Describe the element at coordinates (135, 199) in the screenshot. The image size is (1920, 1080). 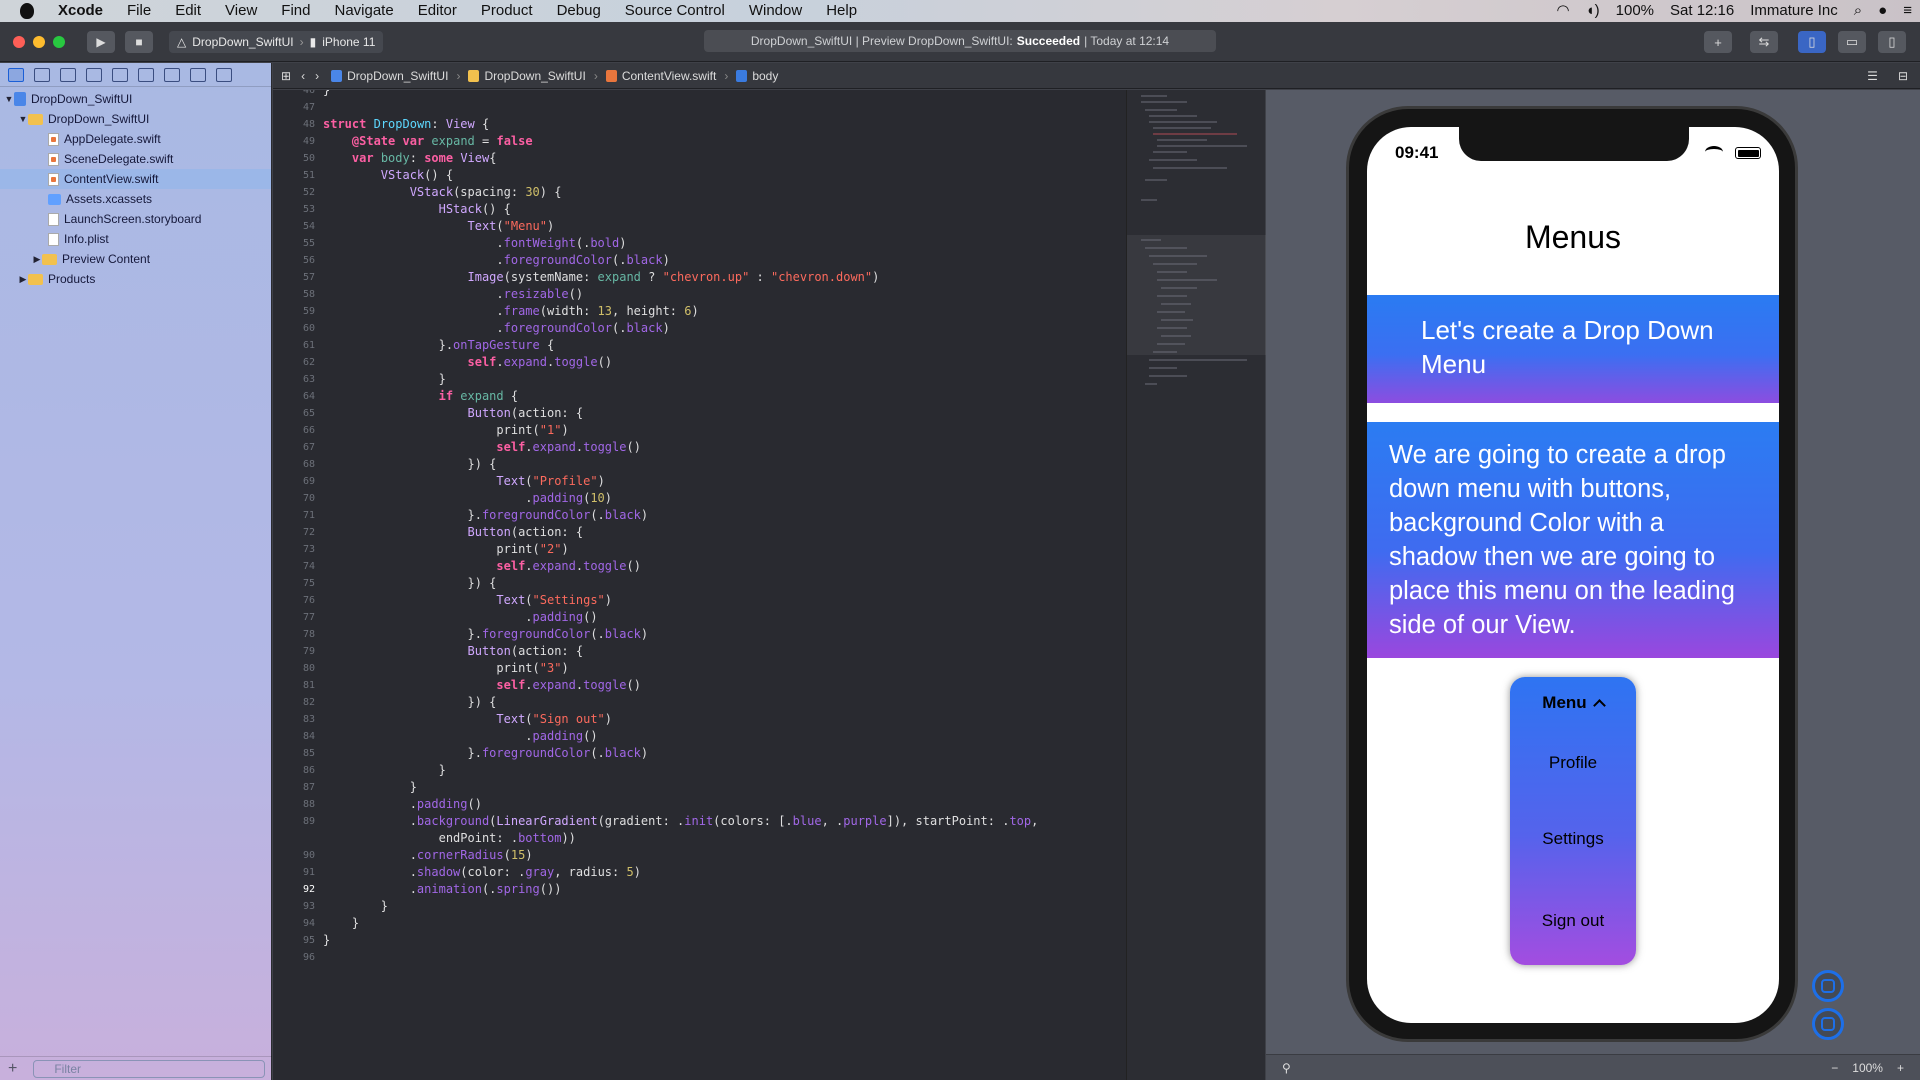
I see `tree-file-row: Assets.xcassets` at that location.